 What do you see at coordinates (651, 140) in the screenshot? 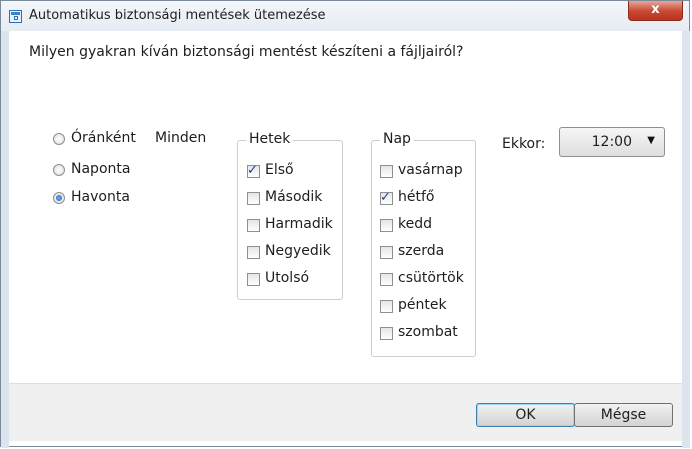
I see `chevron-down-icon: ▼` at bounding box center [651, 140].